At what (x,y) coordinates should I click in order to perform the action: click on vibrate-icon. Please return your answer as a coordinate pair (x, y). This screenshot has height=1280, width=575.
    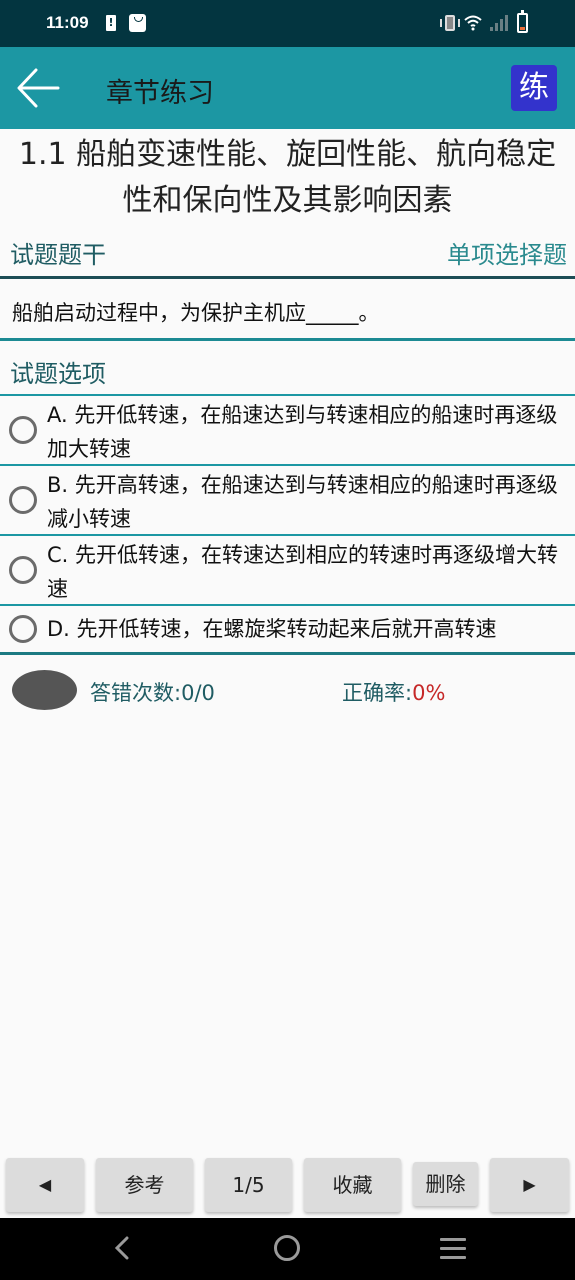
    Looking at the image, I should click on (450, 23).